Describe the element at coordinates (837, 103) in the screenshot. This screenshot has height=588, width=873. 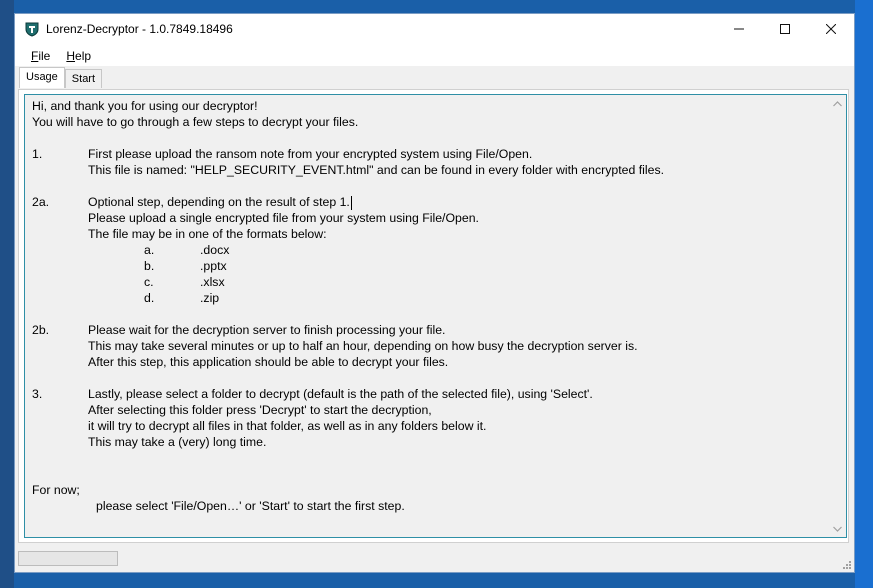
I see `scroll-up-icon` at that location.